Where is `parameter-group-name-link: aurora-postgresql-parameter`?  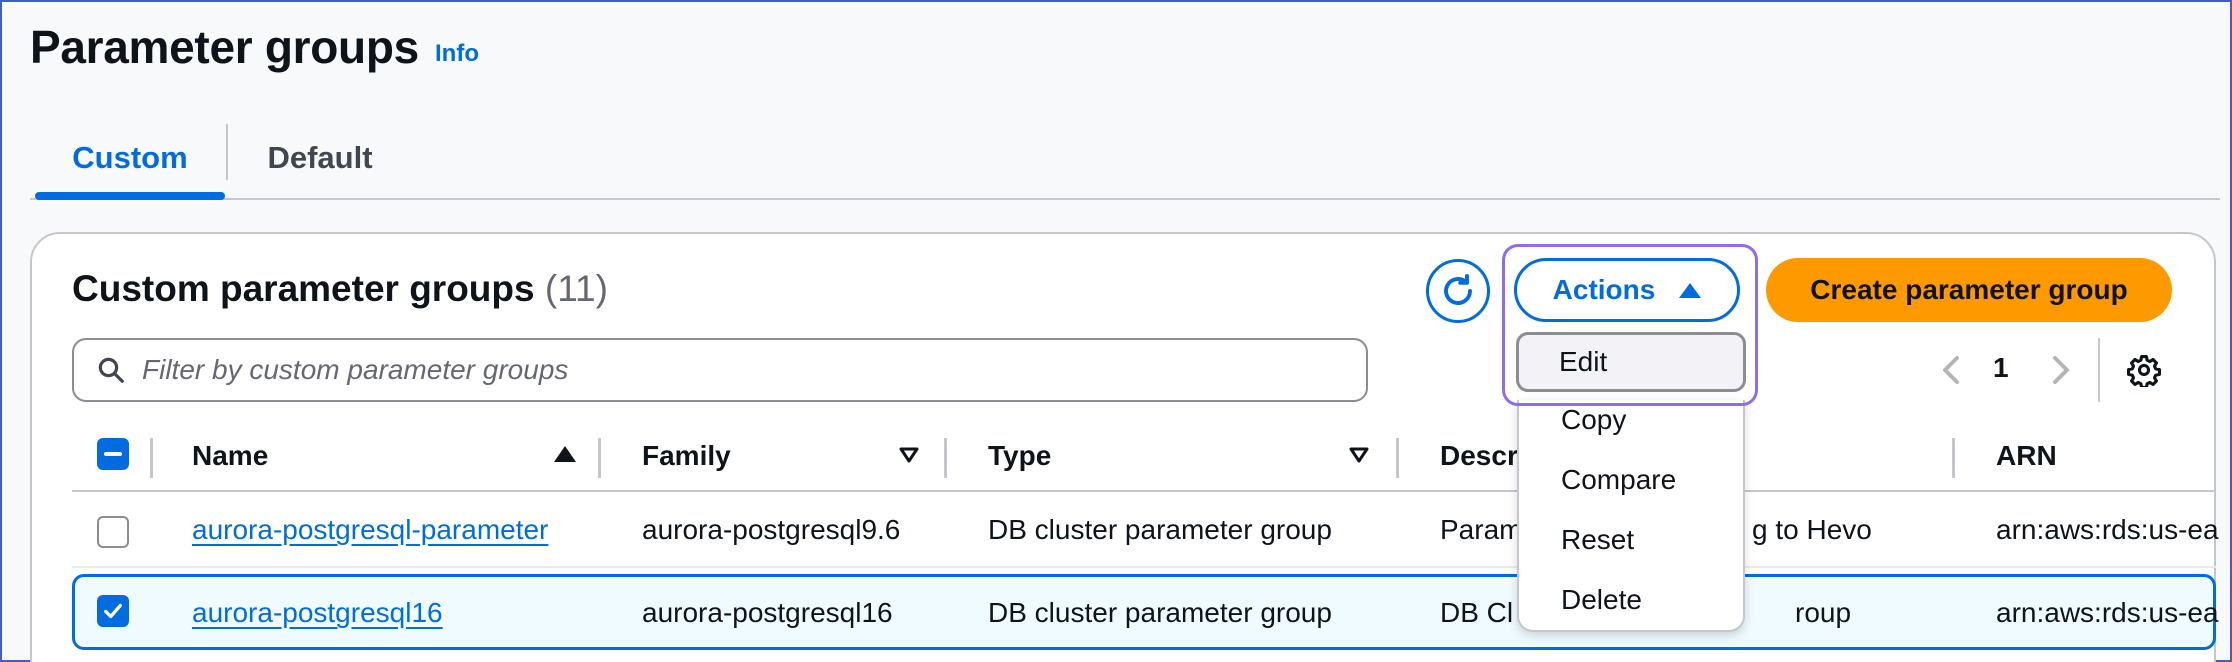
parameter-group-name-link: aurora-postgresql-parameter is located at coordinates (370, 530).